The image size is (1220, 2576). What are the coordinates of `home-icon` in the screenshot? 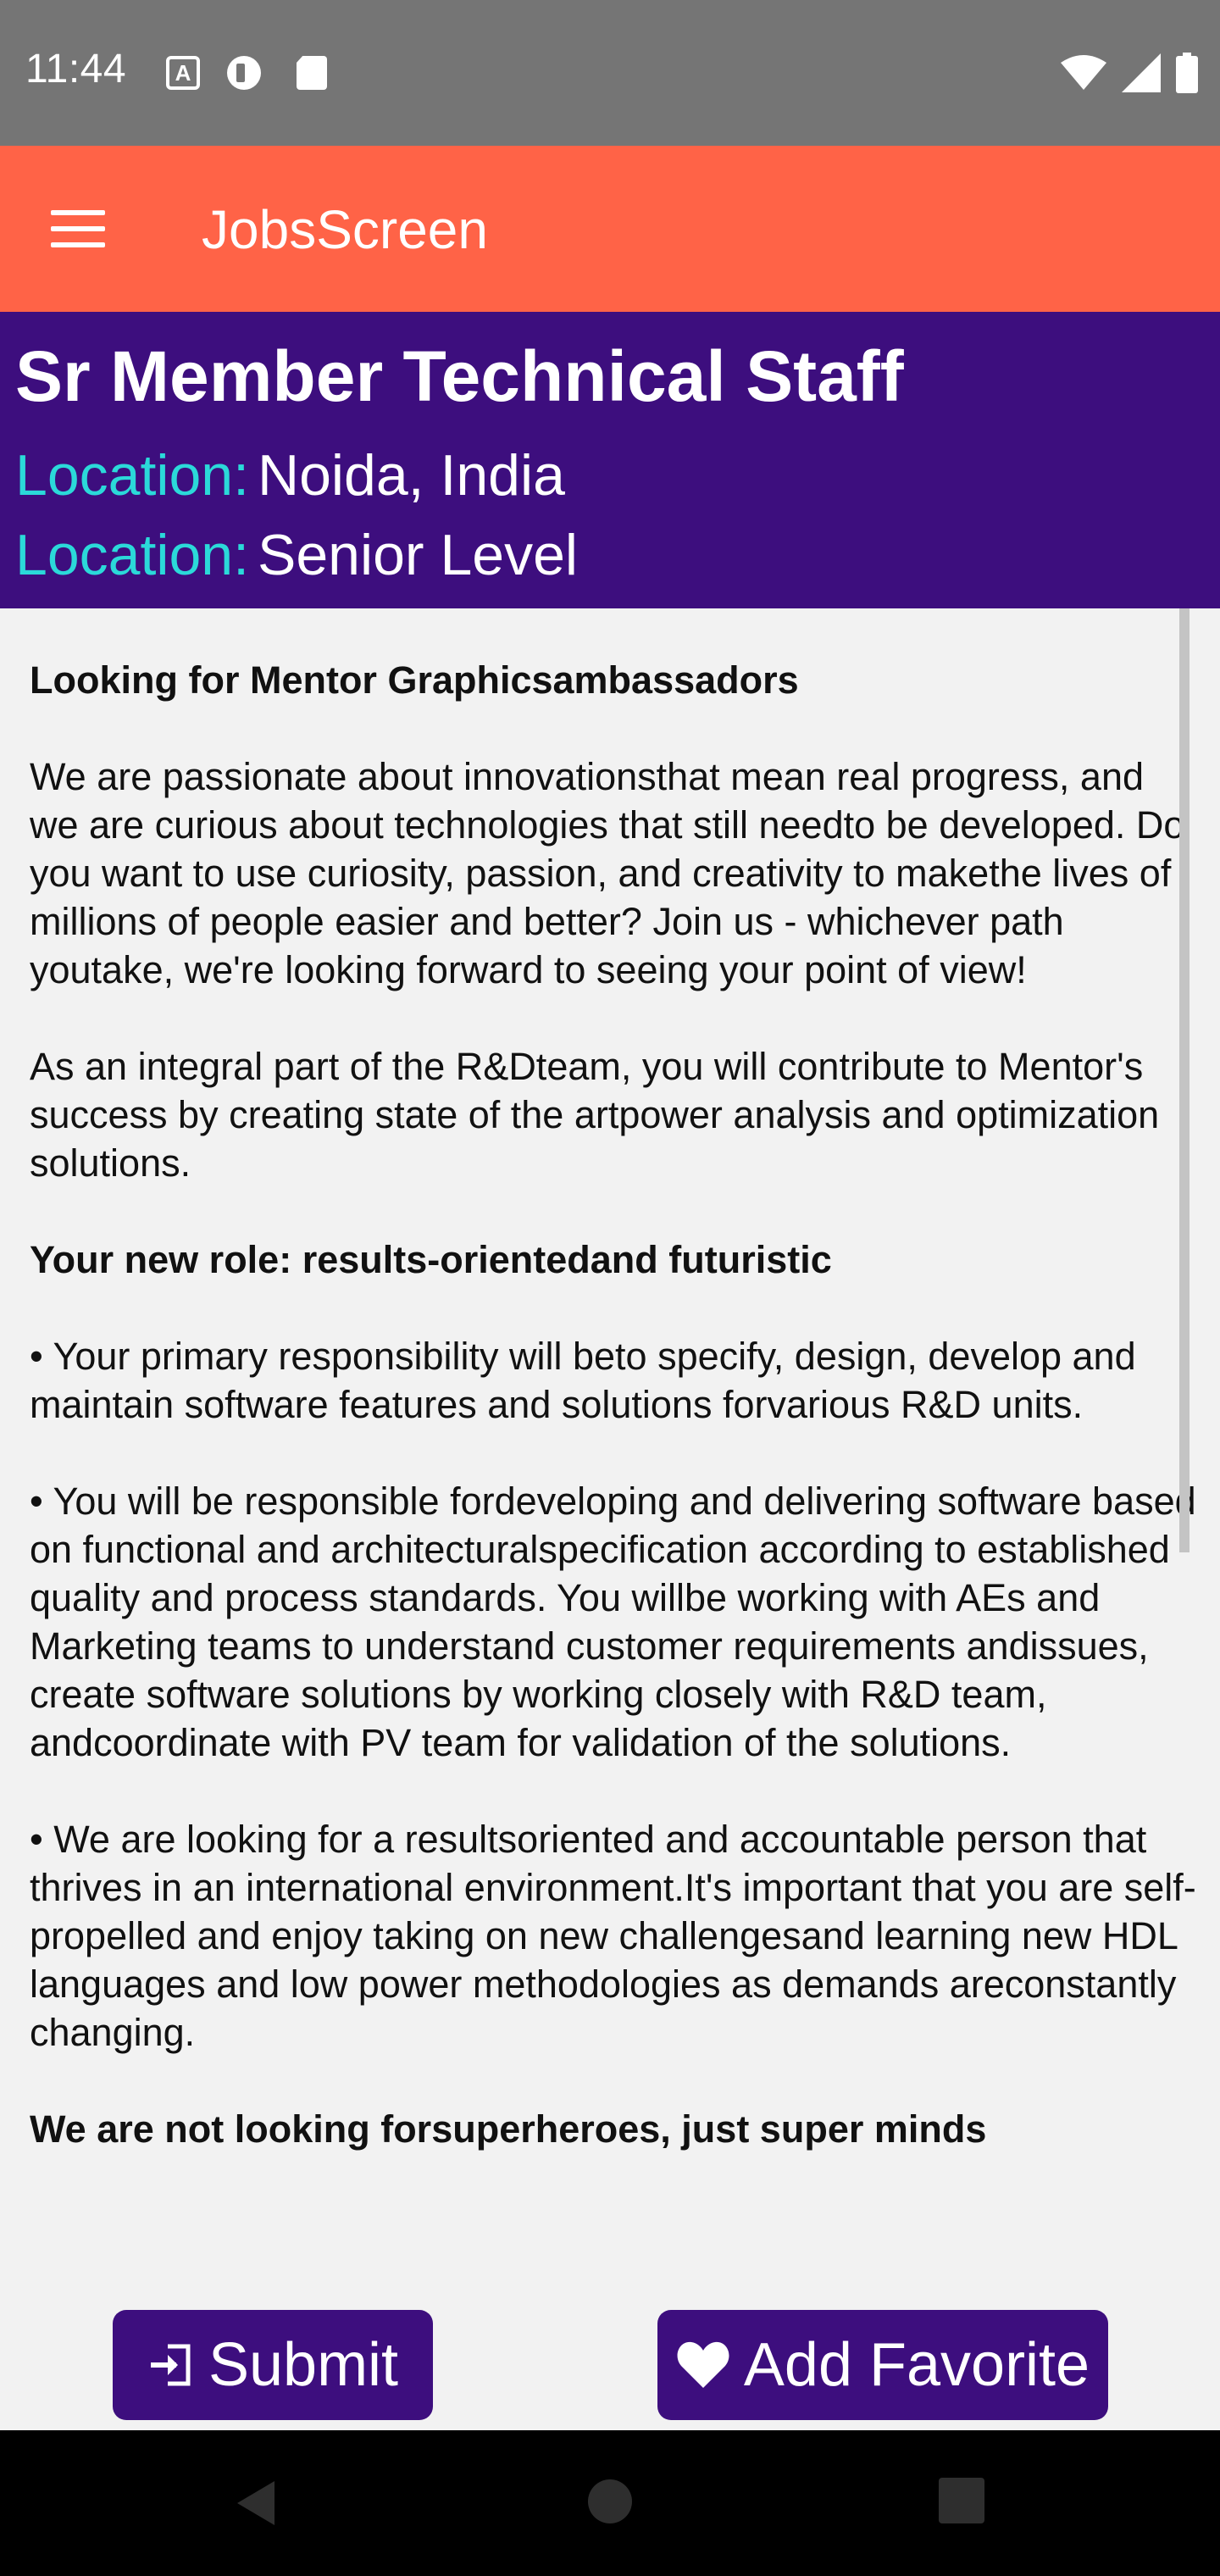 It's located at (610, 2501).